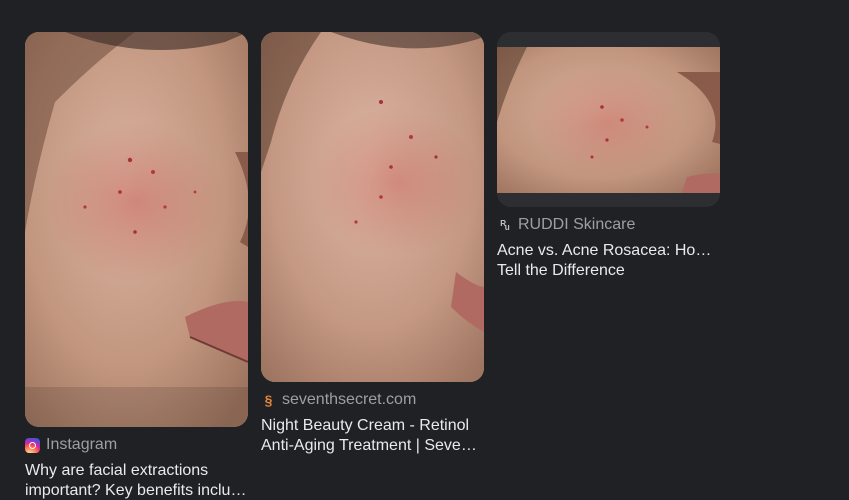 This screenshot has height=500, width=849. Describe the element at coordinates (117, 470) in the screenshot. I see `title-line: Why are facial extractions` at that location.